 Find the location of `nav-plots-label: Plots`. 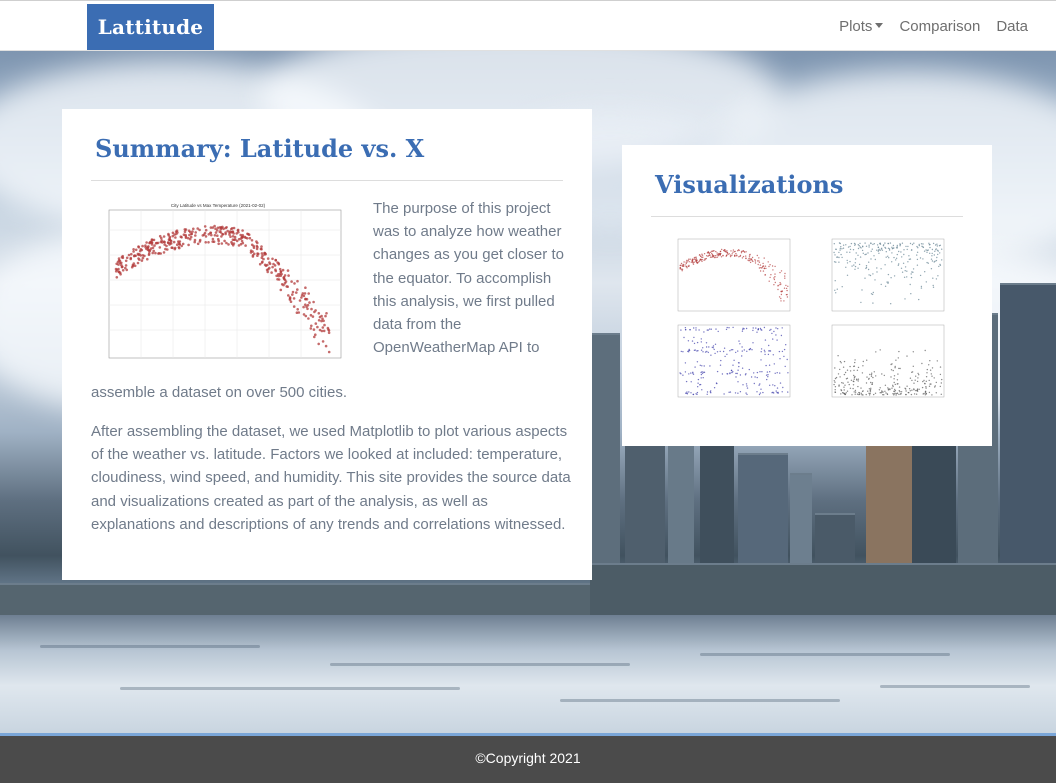

nav-plots-label: Plots is located at coordinates (856, 26).